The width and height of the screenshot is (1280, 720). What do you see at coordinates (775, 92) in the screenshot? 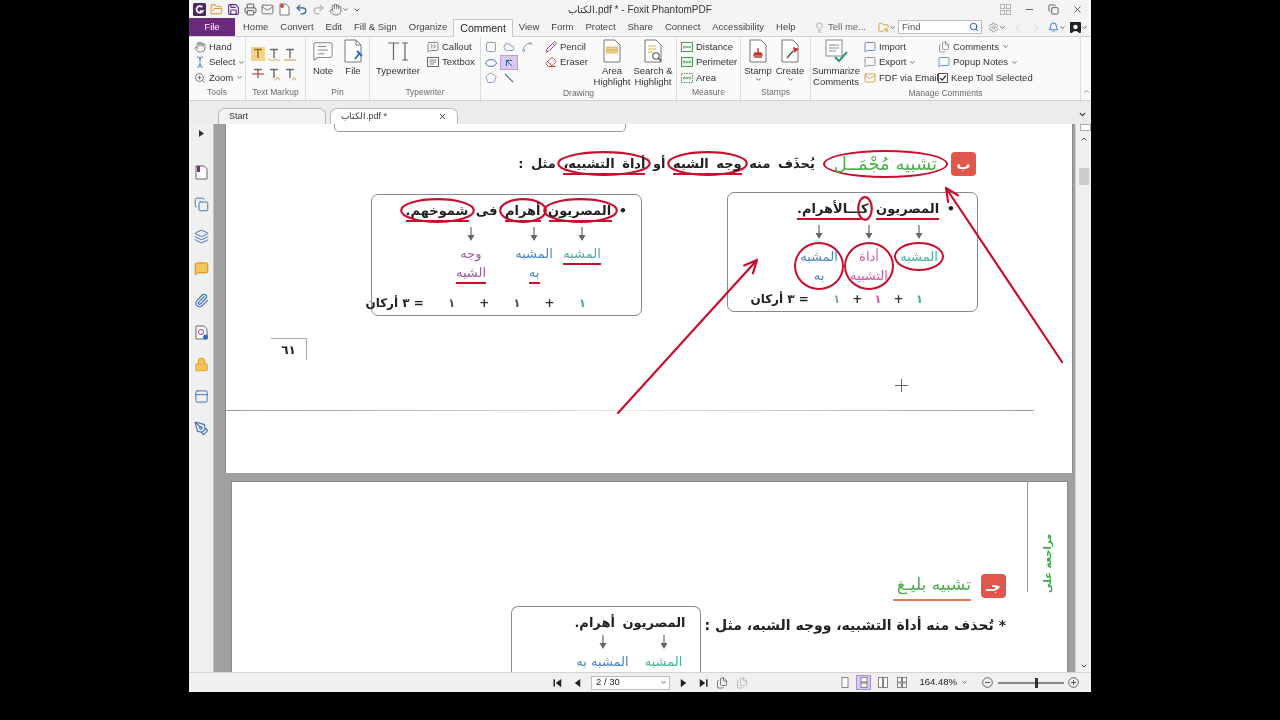
I see `group-label: Stamps` at bounding box center [775, 92].